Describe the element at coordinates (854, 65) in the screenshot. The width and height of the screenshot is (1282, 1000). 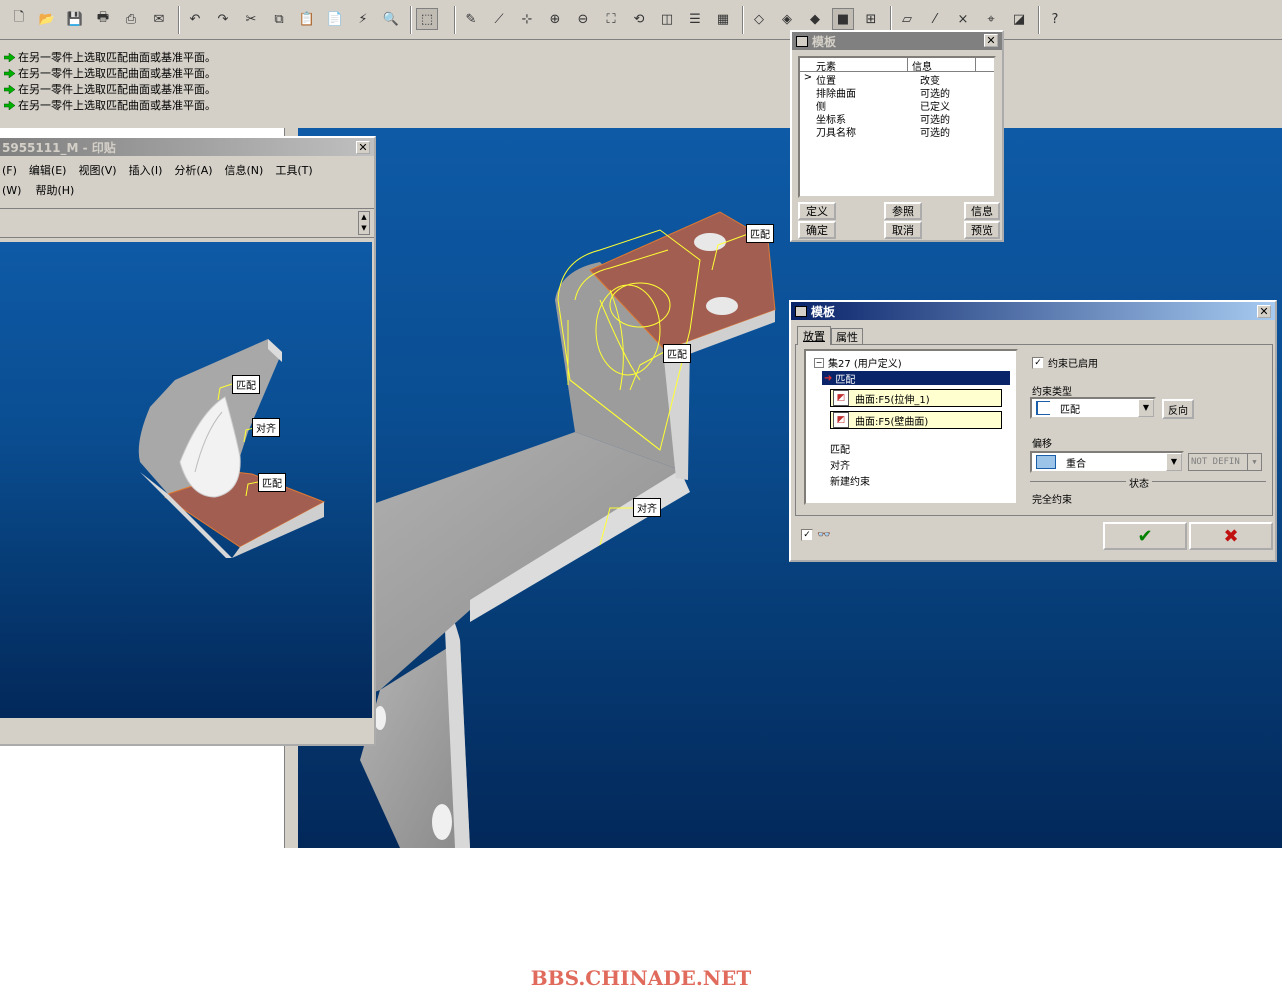
I see `column-element: 元素` at that location.